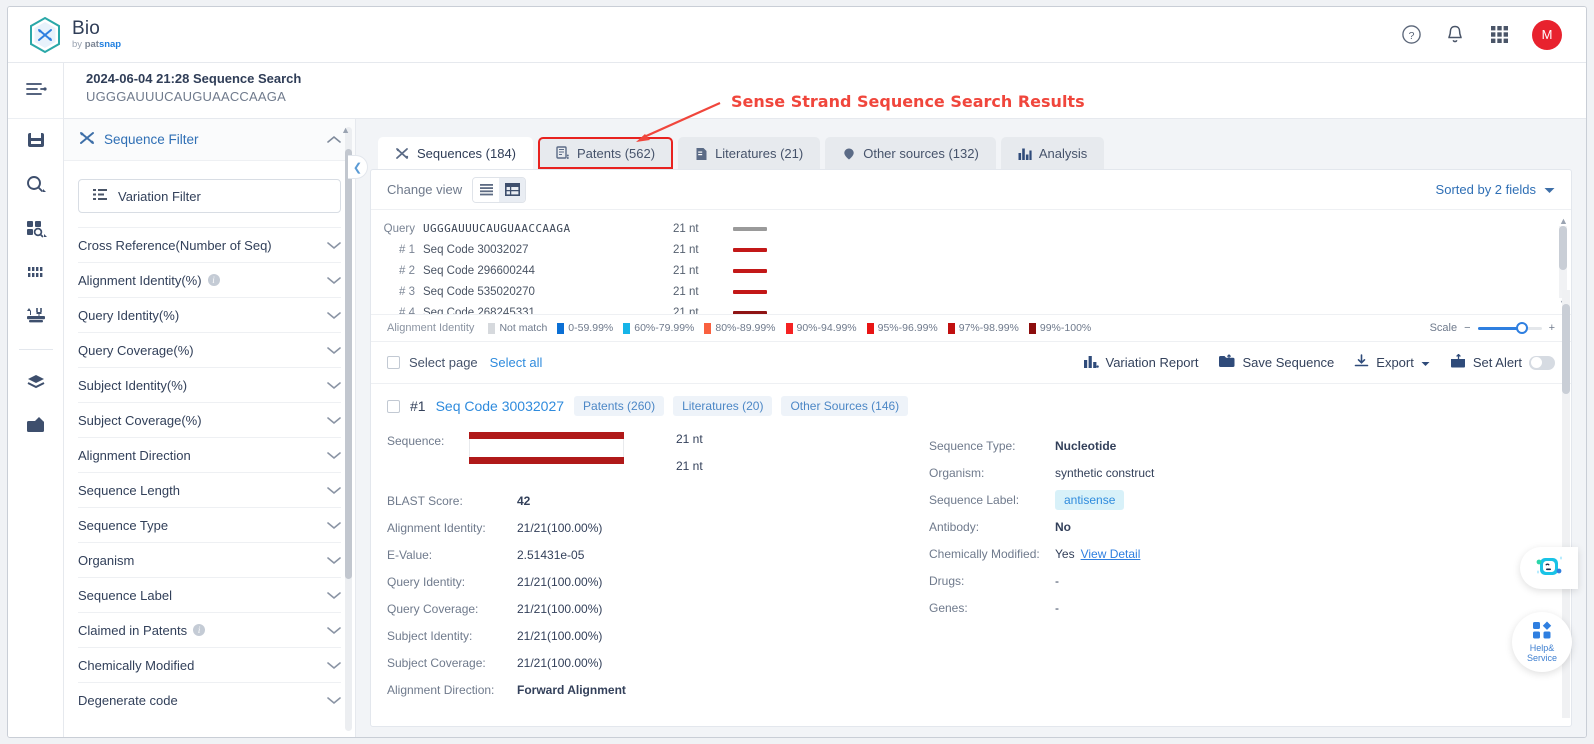  What do you see at coordinates (1542, 362) in the screenshot?
I see `set-alert-toggle` at bounding box center [1542, 362].